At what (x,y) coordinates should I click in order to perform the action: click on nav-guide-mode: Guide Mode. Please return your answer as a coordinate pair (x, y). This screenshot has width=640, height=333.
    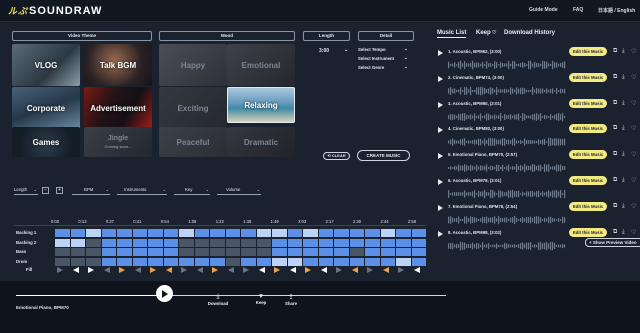
    Looking at the image, I should click on (543, 10).